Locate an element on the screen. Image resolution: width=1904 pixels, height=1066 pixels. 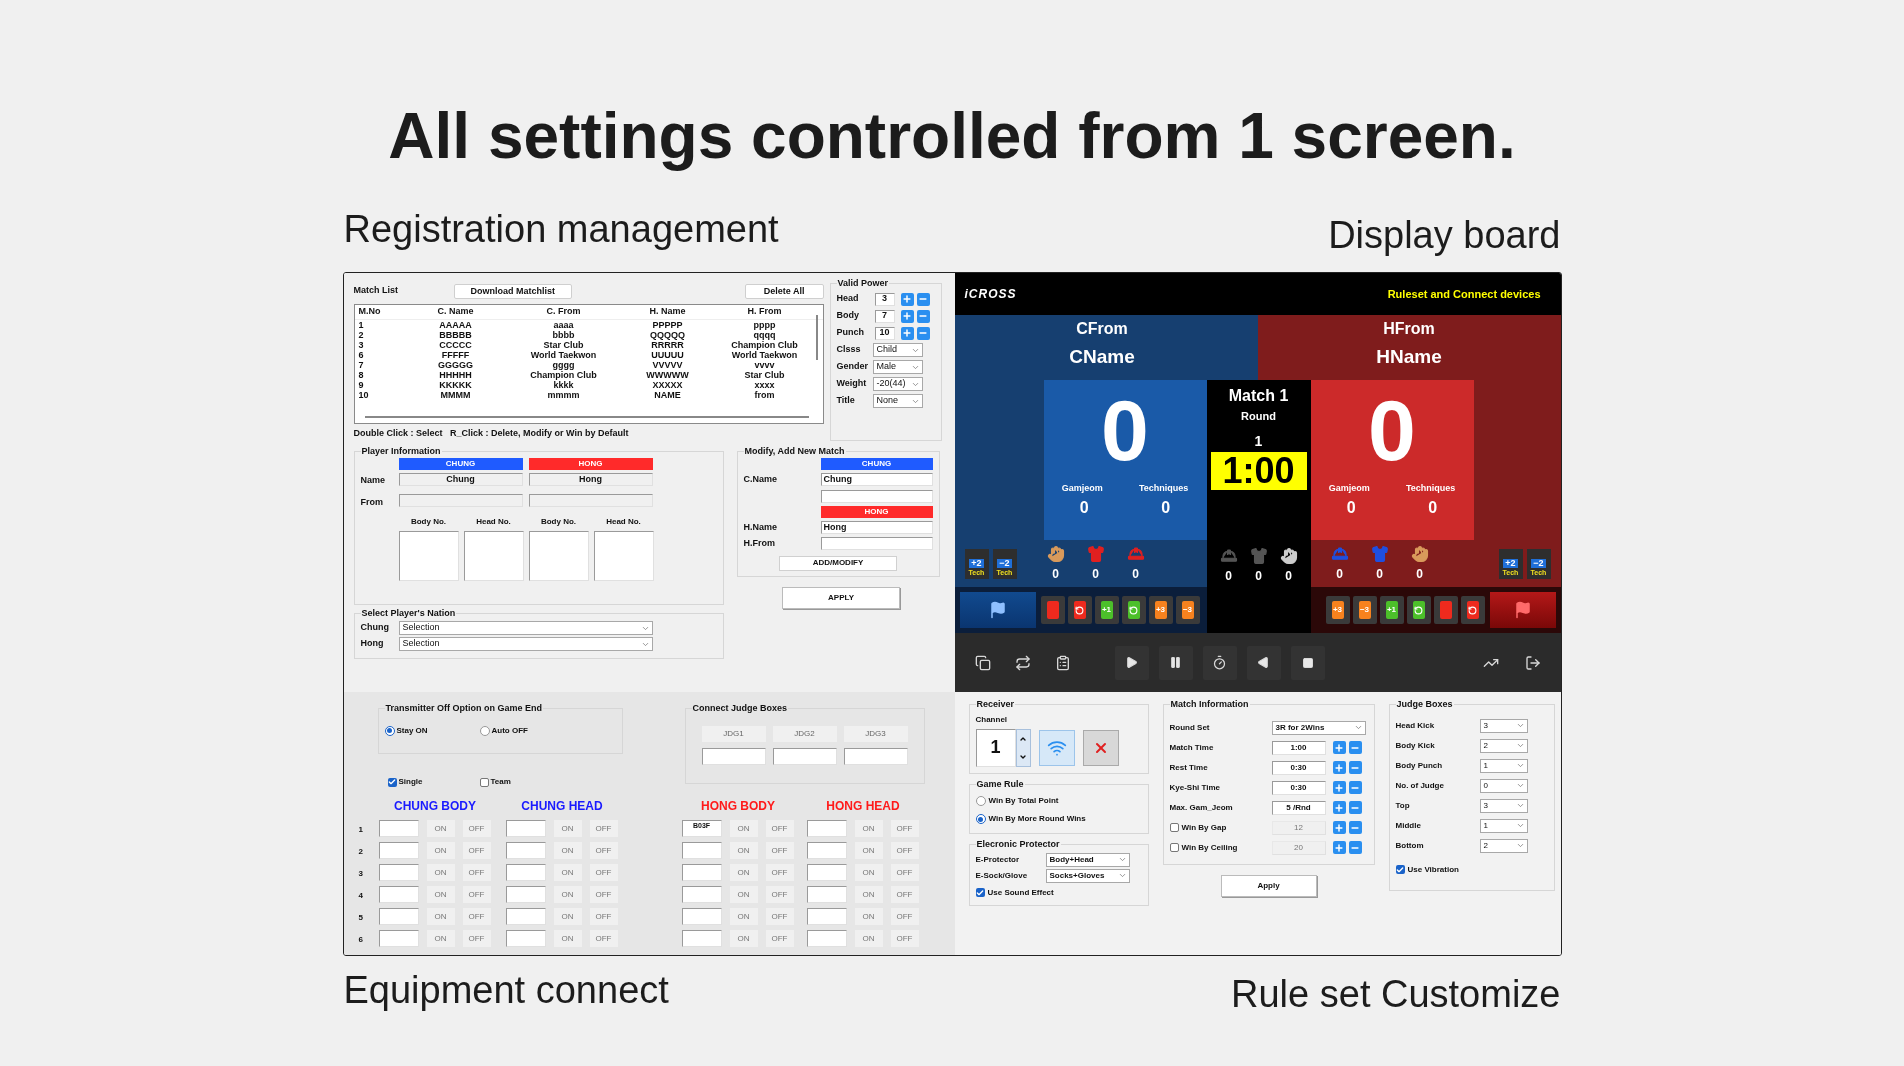
download-matchlist-button: Download Matchlist is located at coordinates (512, 291).